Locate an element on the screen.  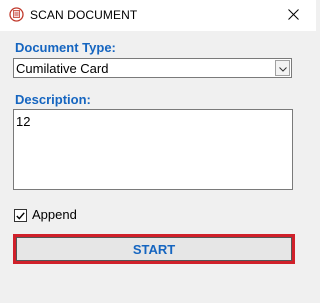
close-button is located at coordinates (293, 15).